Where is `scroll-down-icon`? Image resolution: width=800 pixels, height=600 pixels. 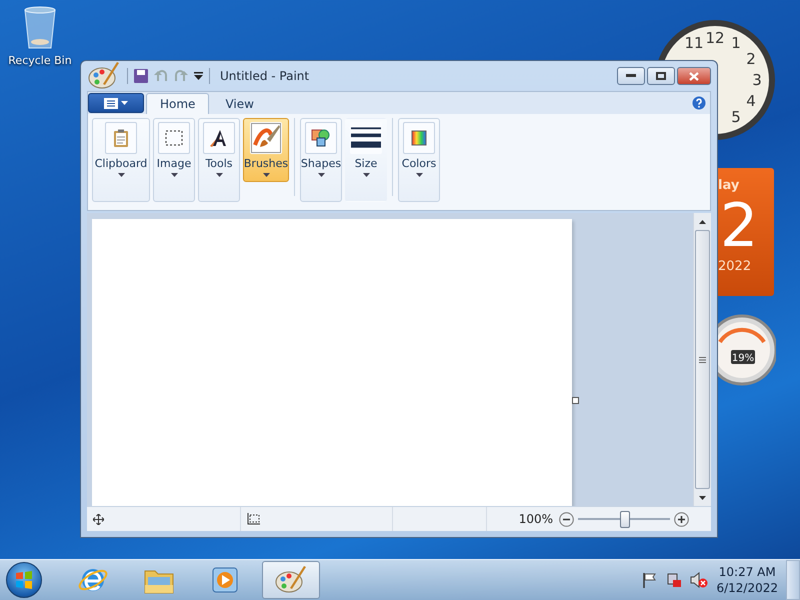
scroll-down-icon is located at coordinates (702, 498).